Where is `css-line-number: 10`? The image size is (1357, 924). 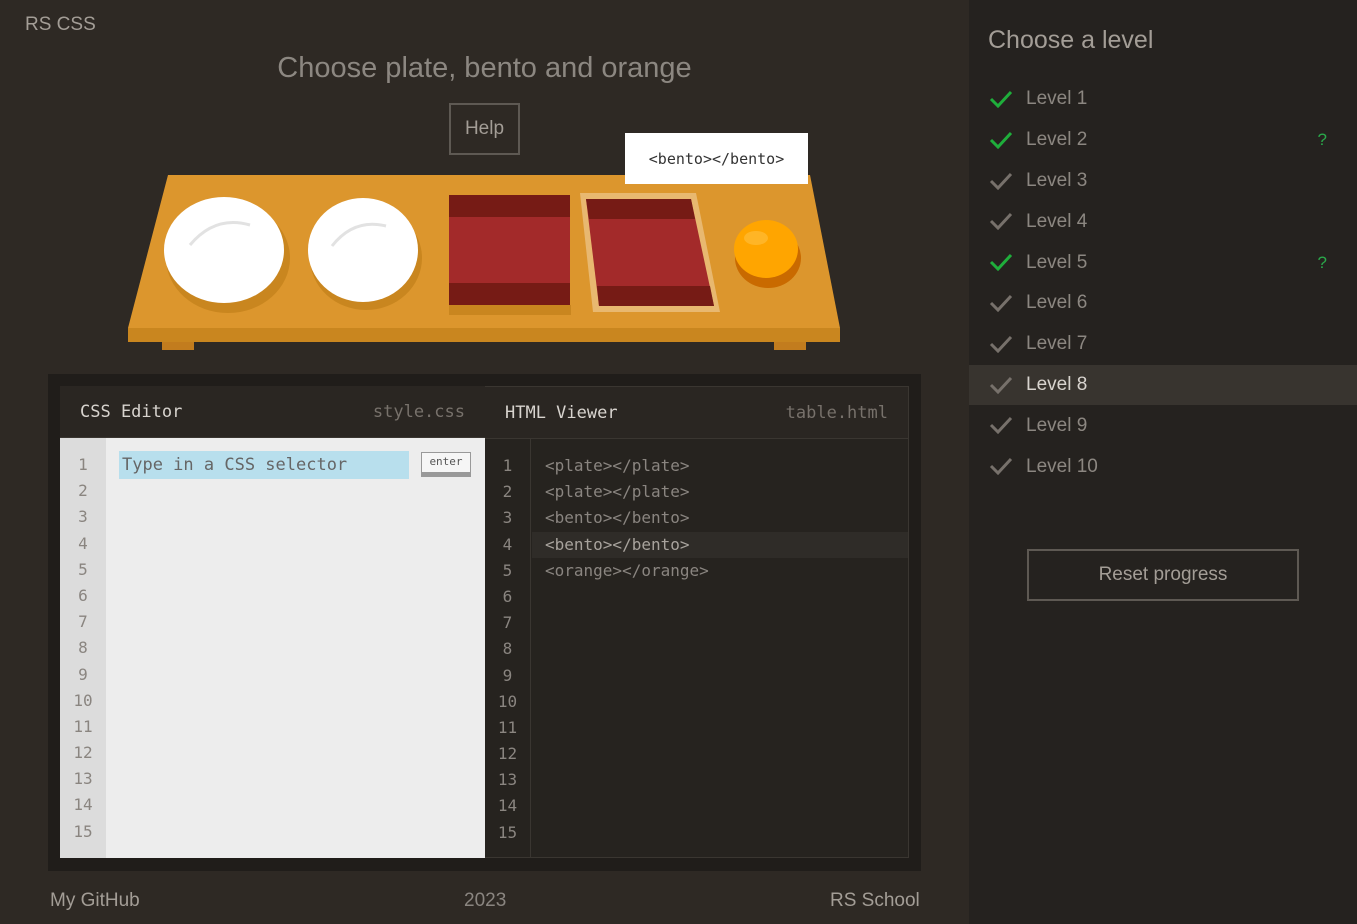 css-line-number: 10 is located at coordinates (83, 700).